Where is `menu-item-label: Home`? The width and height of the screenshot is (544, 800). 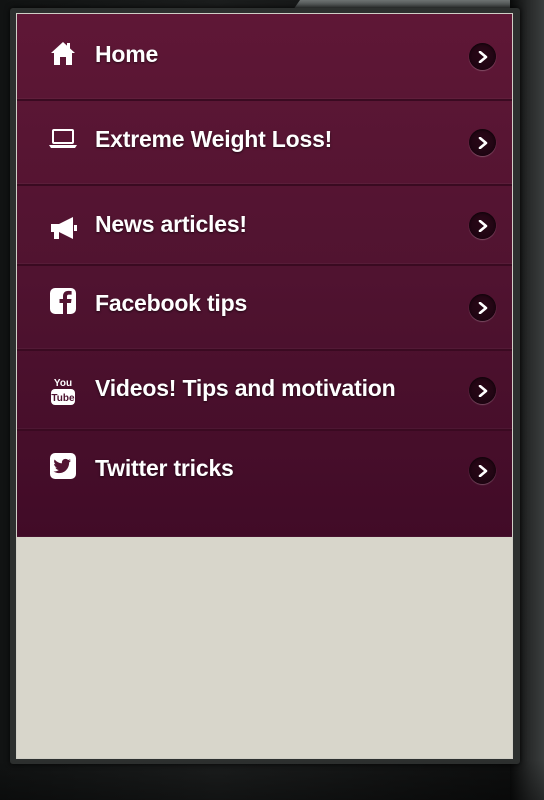 menu-item-label: Home is located at coordinates (127, 54).